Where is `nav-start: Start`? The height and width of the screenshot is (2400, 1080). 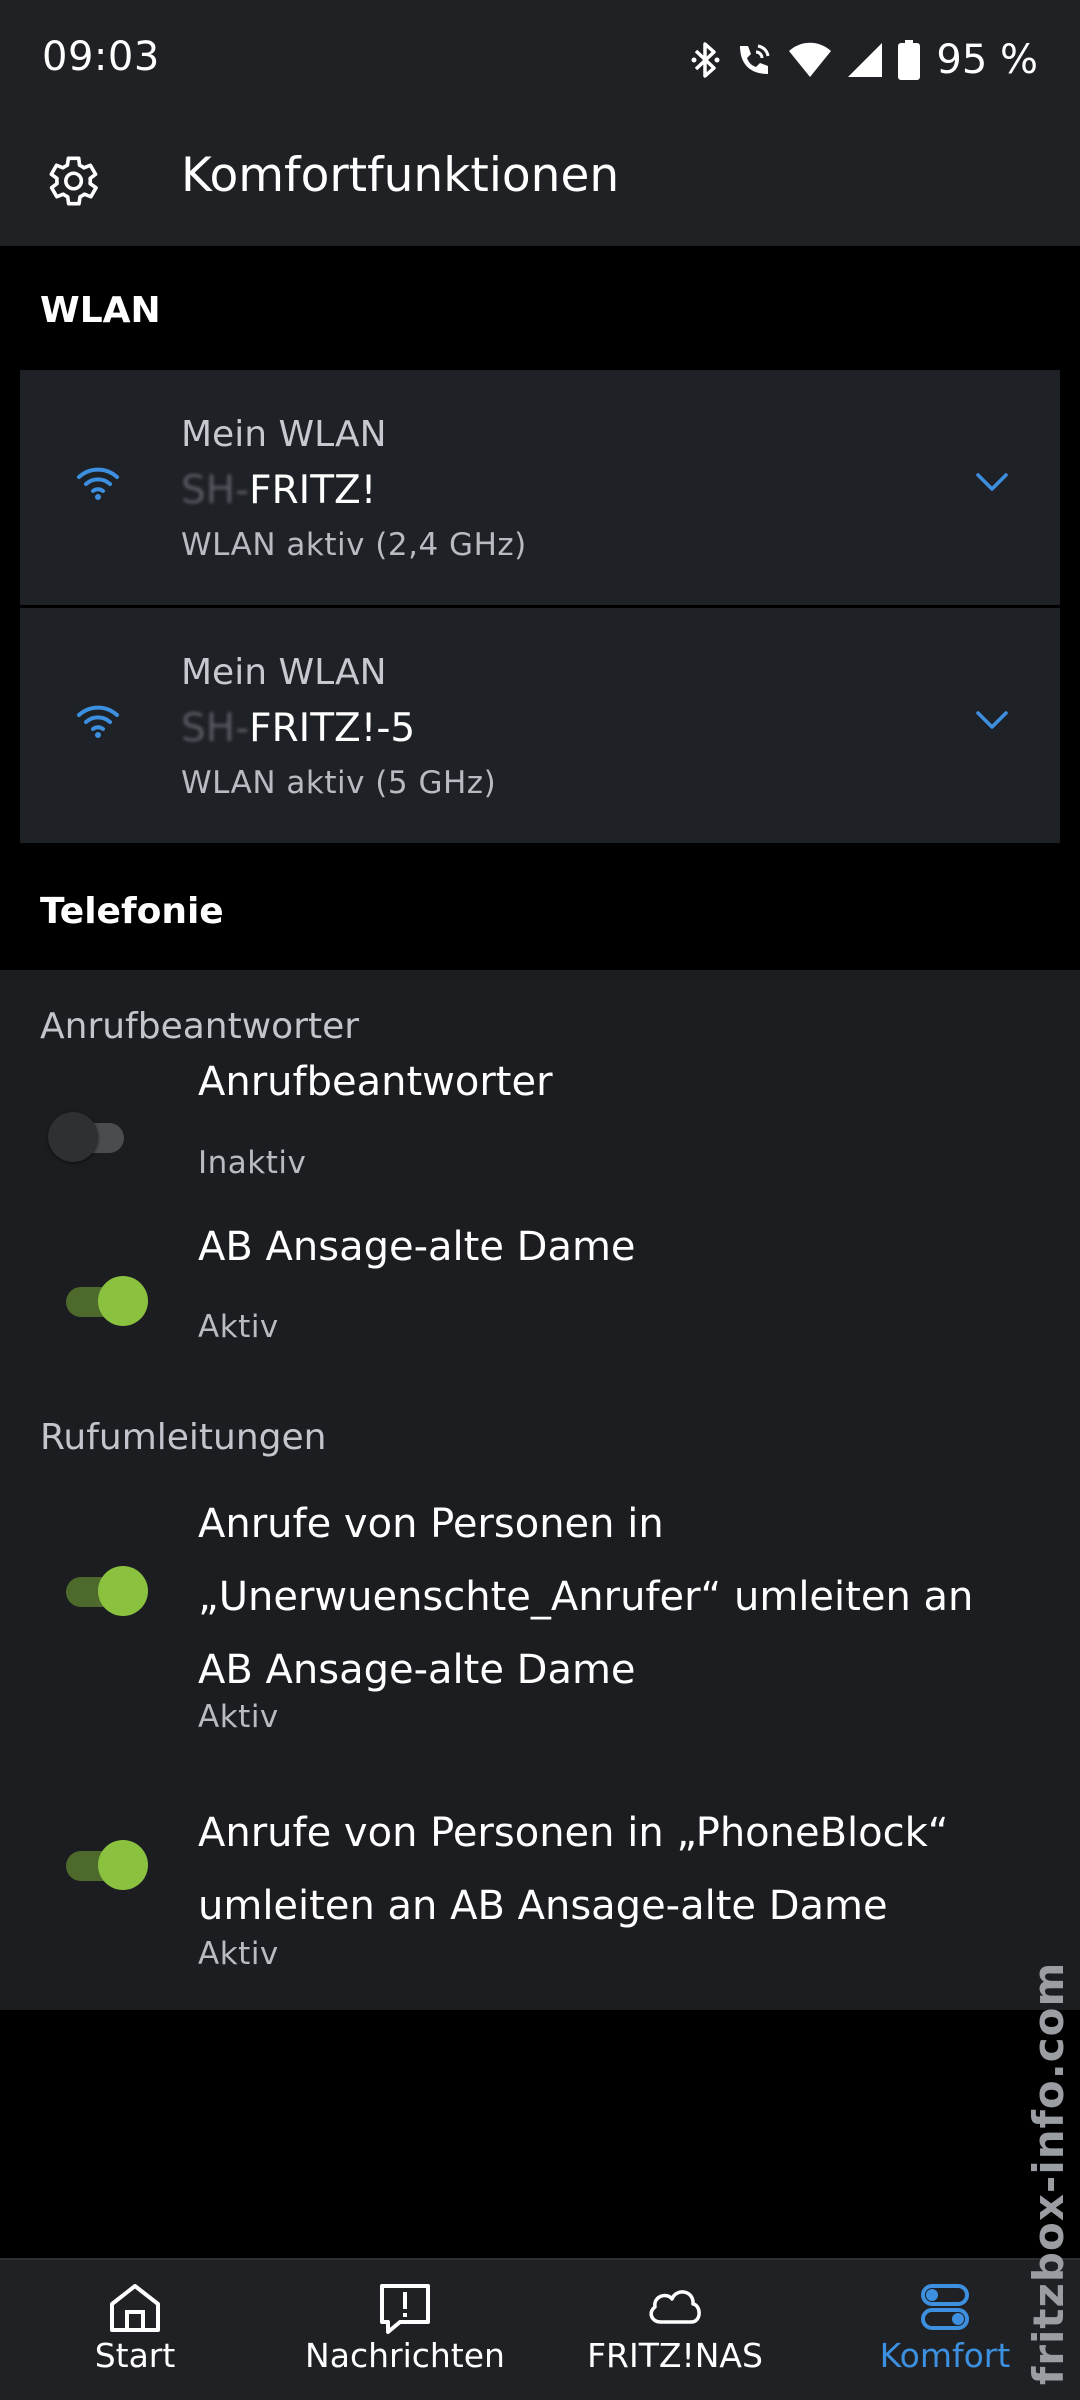 nav-start: Start is located at coordinates (135, 2330).